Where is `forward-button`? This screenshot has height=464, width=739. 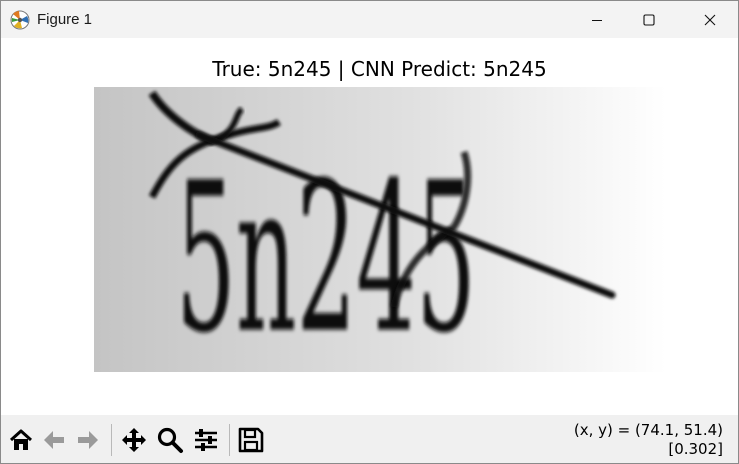
forward-button is located at coordinates (88, 440).